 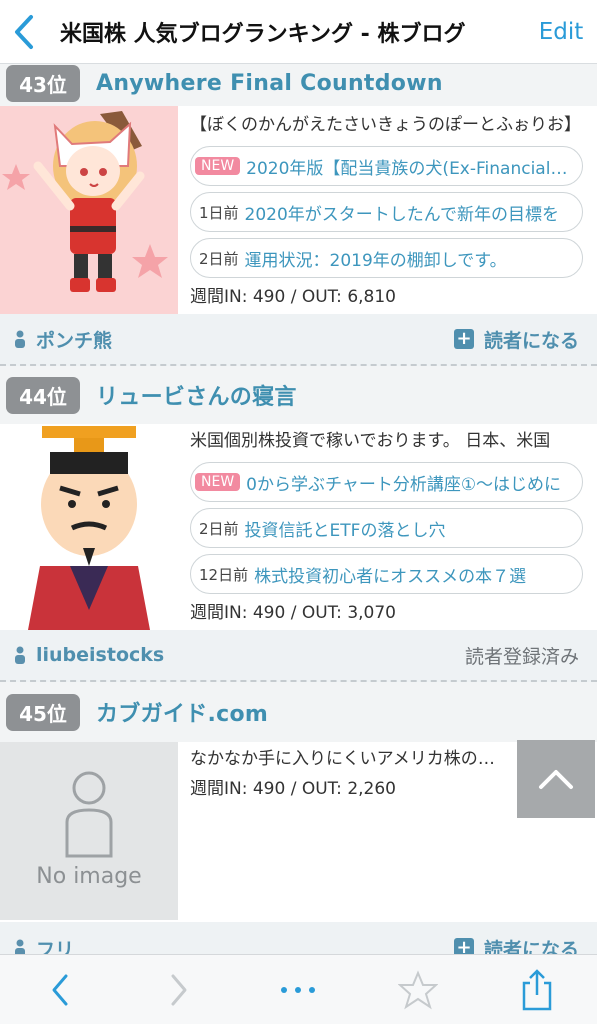 What do you see at coordinates (55, 946) in the screenshot?
I see `author-name: フリ` at bounding box center [55, 946].